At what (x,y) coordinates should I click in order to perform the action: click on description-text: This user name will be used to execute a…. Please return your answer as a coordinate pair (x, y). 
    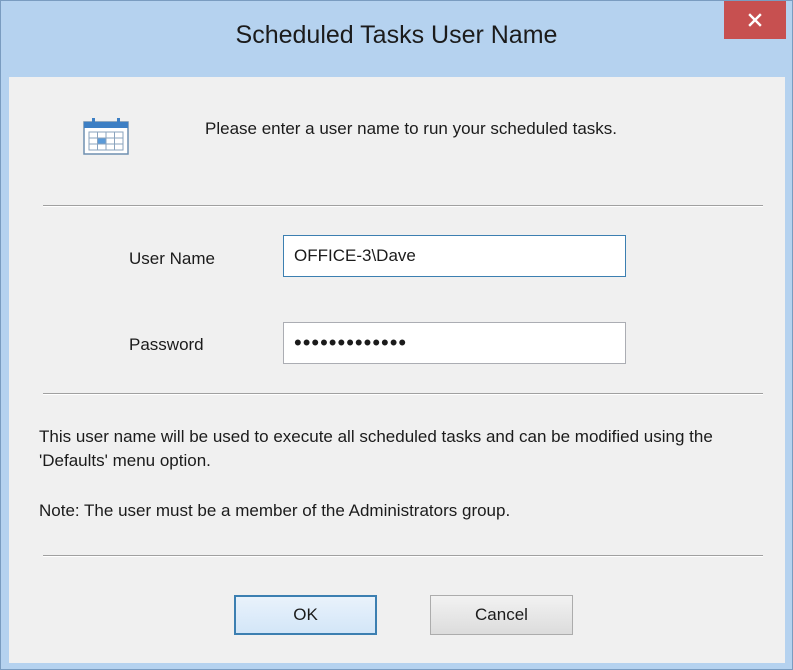
    Looking at the image, I should click on (376, 448).